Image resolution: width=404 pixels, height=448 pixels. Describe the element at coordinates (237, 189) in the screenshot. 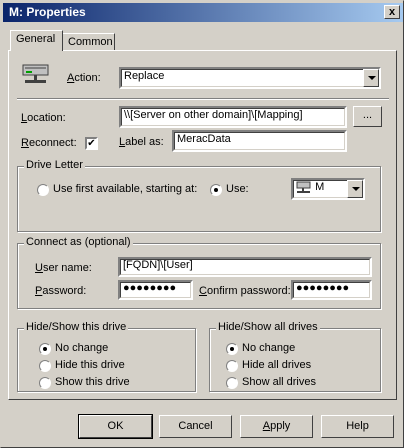

I see `use-label: Use:` at that location.